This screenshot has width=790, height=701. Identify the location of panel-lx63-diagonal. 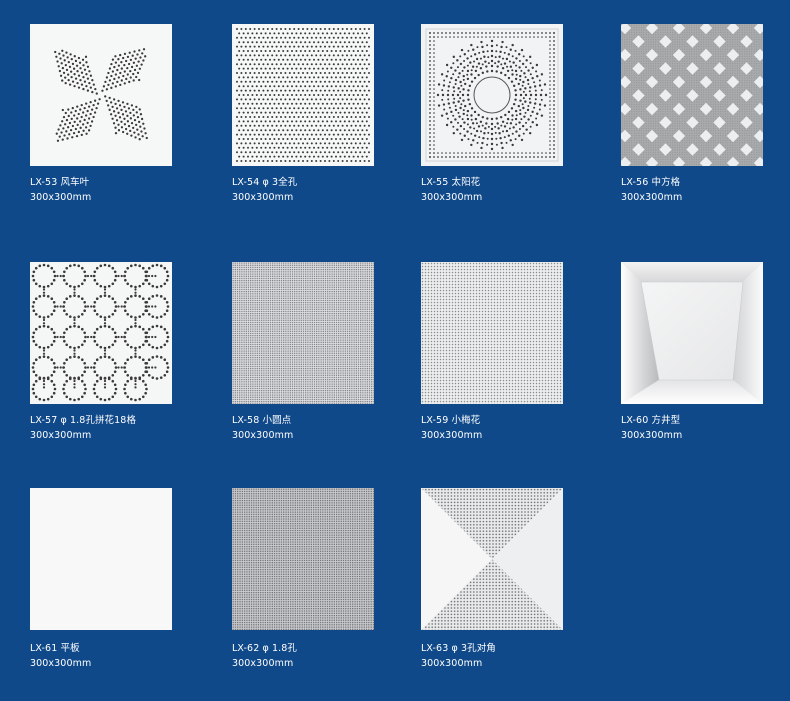
(492, 559).